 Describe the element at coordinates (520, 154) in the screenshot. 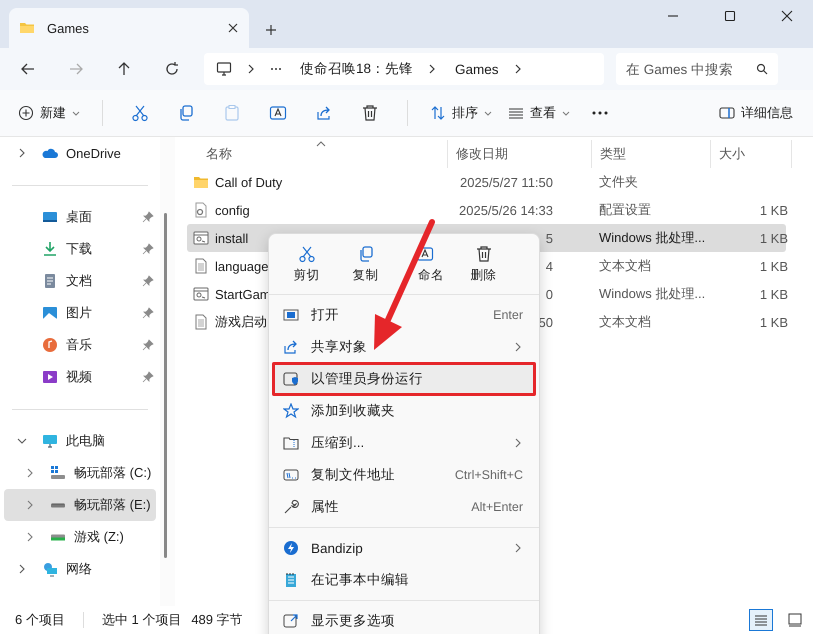

I see `column-header: 修改日期` at that location.